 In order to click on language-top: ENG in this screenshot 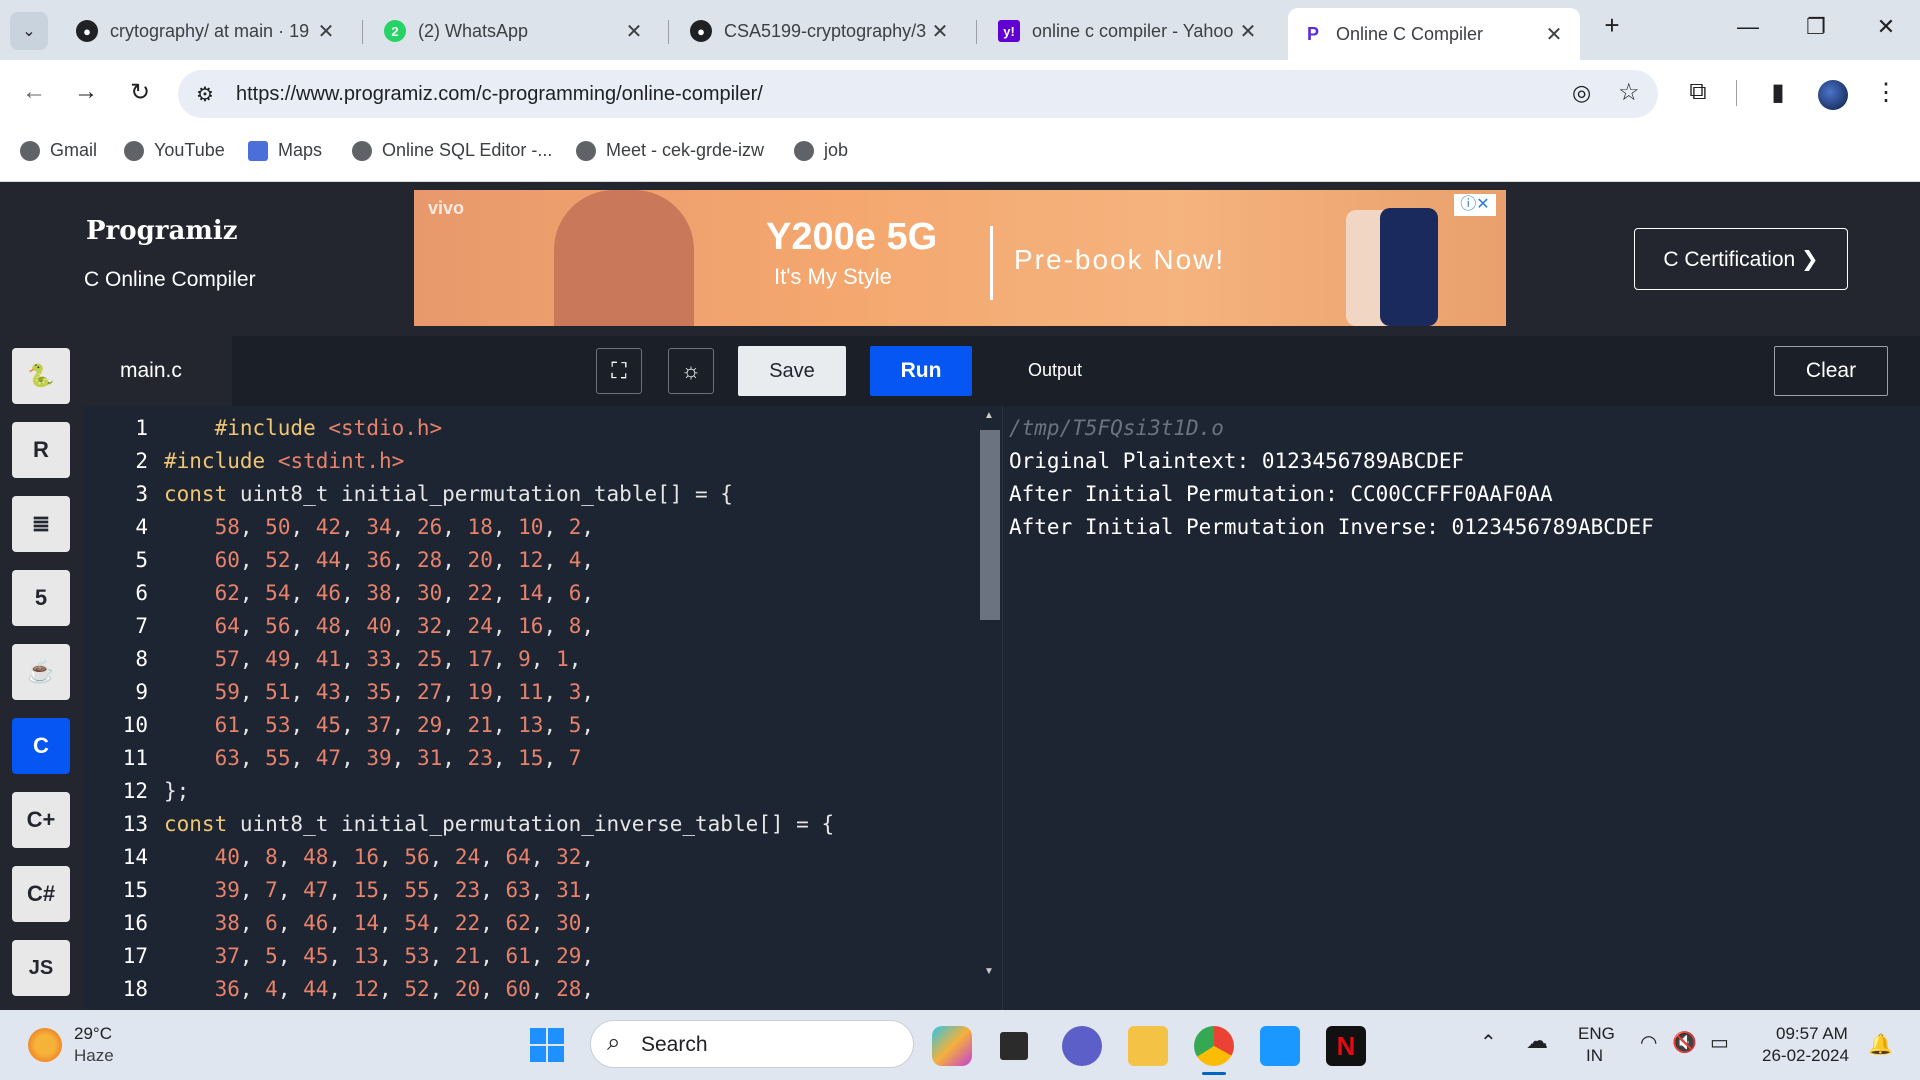, I will do `click(1596, 1034)`.